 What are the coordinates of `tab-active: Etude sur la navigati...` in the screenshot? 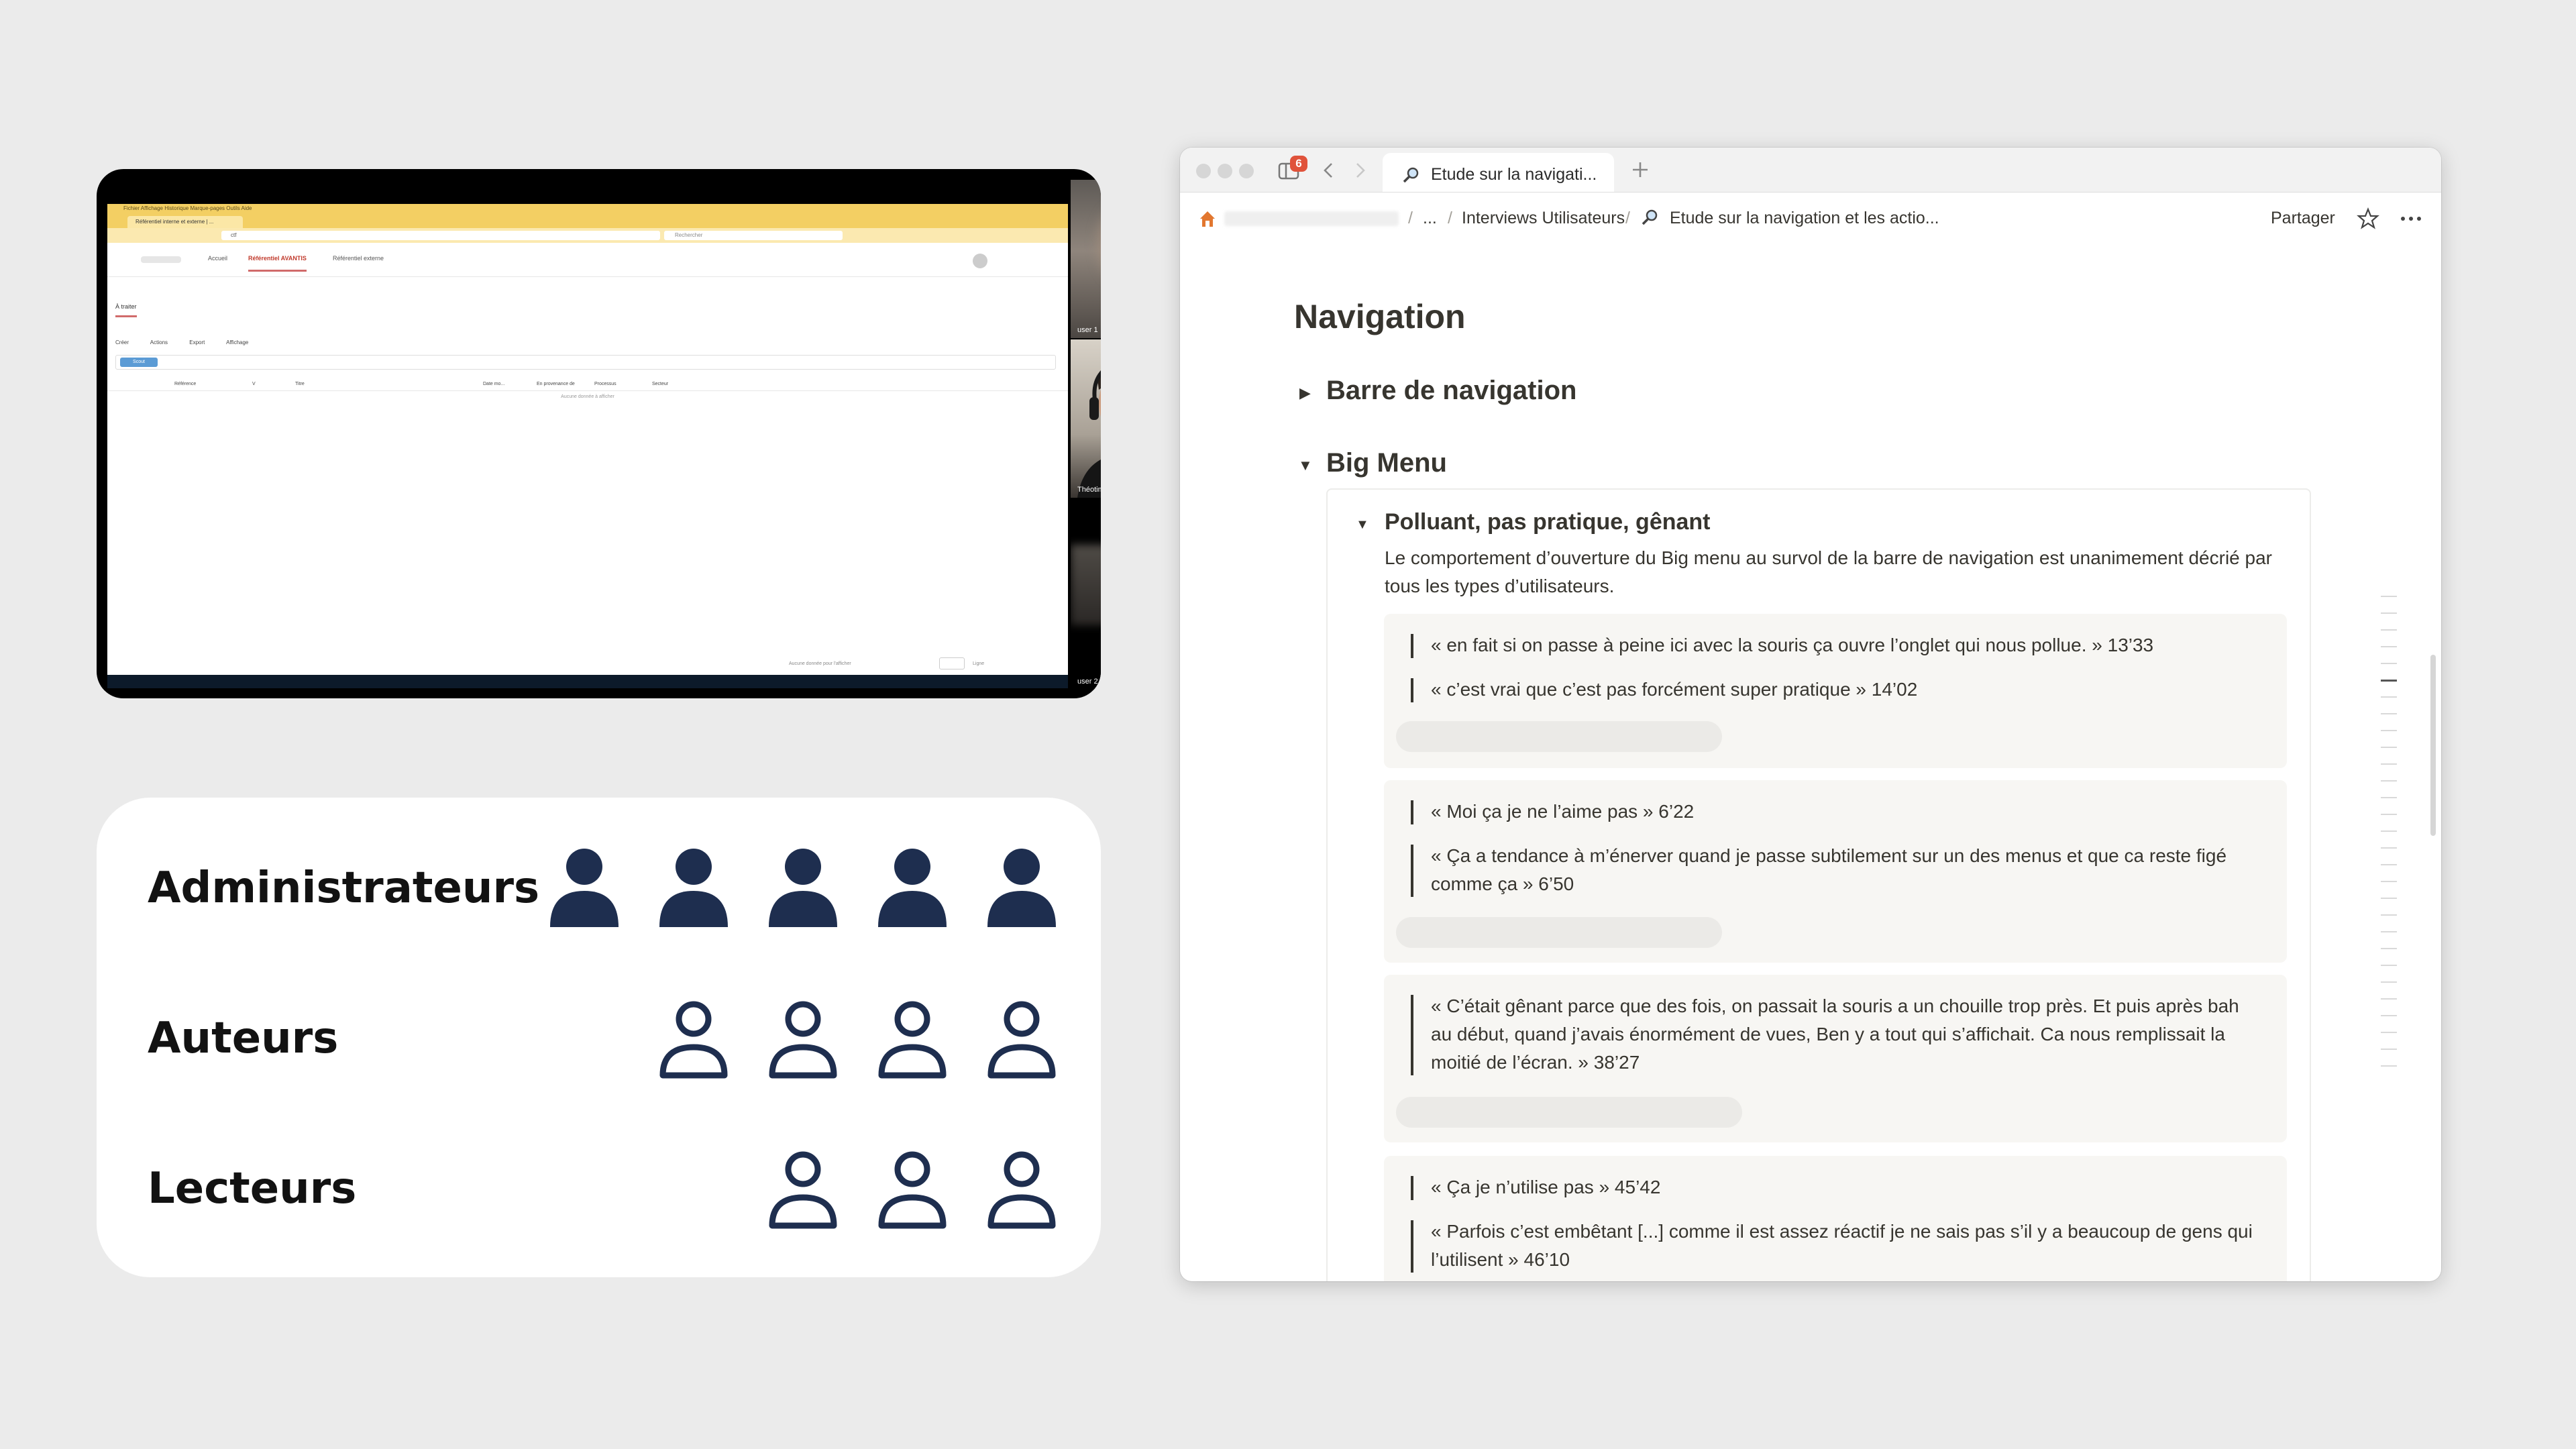 It's located at (1498, 172).